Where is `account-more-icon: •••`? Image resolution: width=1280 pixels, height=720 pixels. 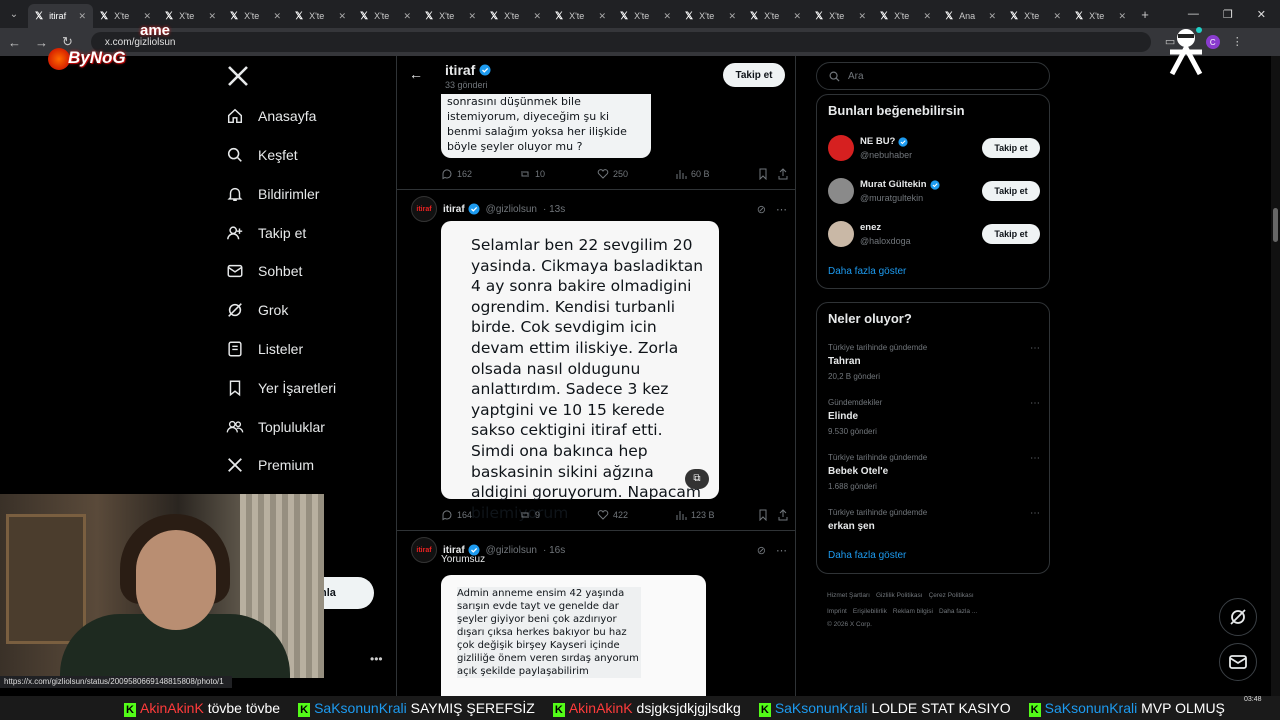 account-more-icon: ••• is located at coordinates (376, 659).